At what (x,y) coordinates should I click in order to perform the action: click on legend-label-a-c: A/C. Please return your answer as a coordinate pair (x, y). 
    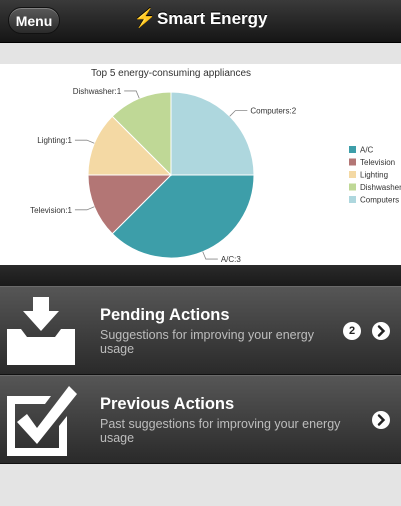
    Looking at the image, I should click on (367, 150).